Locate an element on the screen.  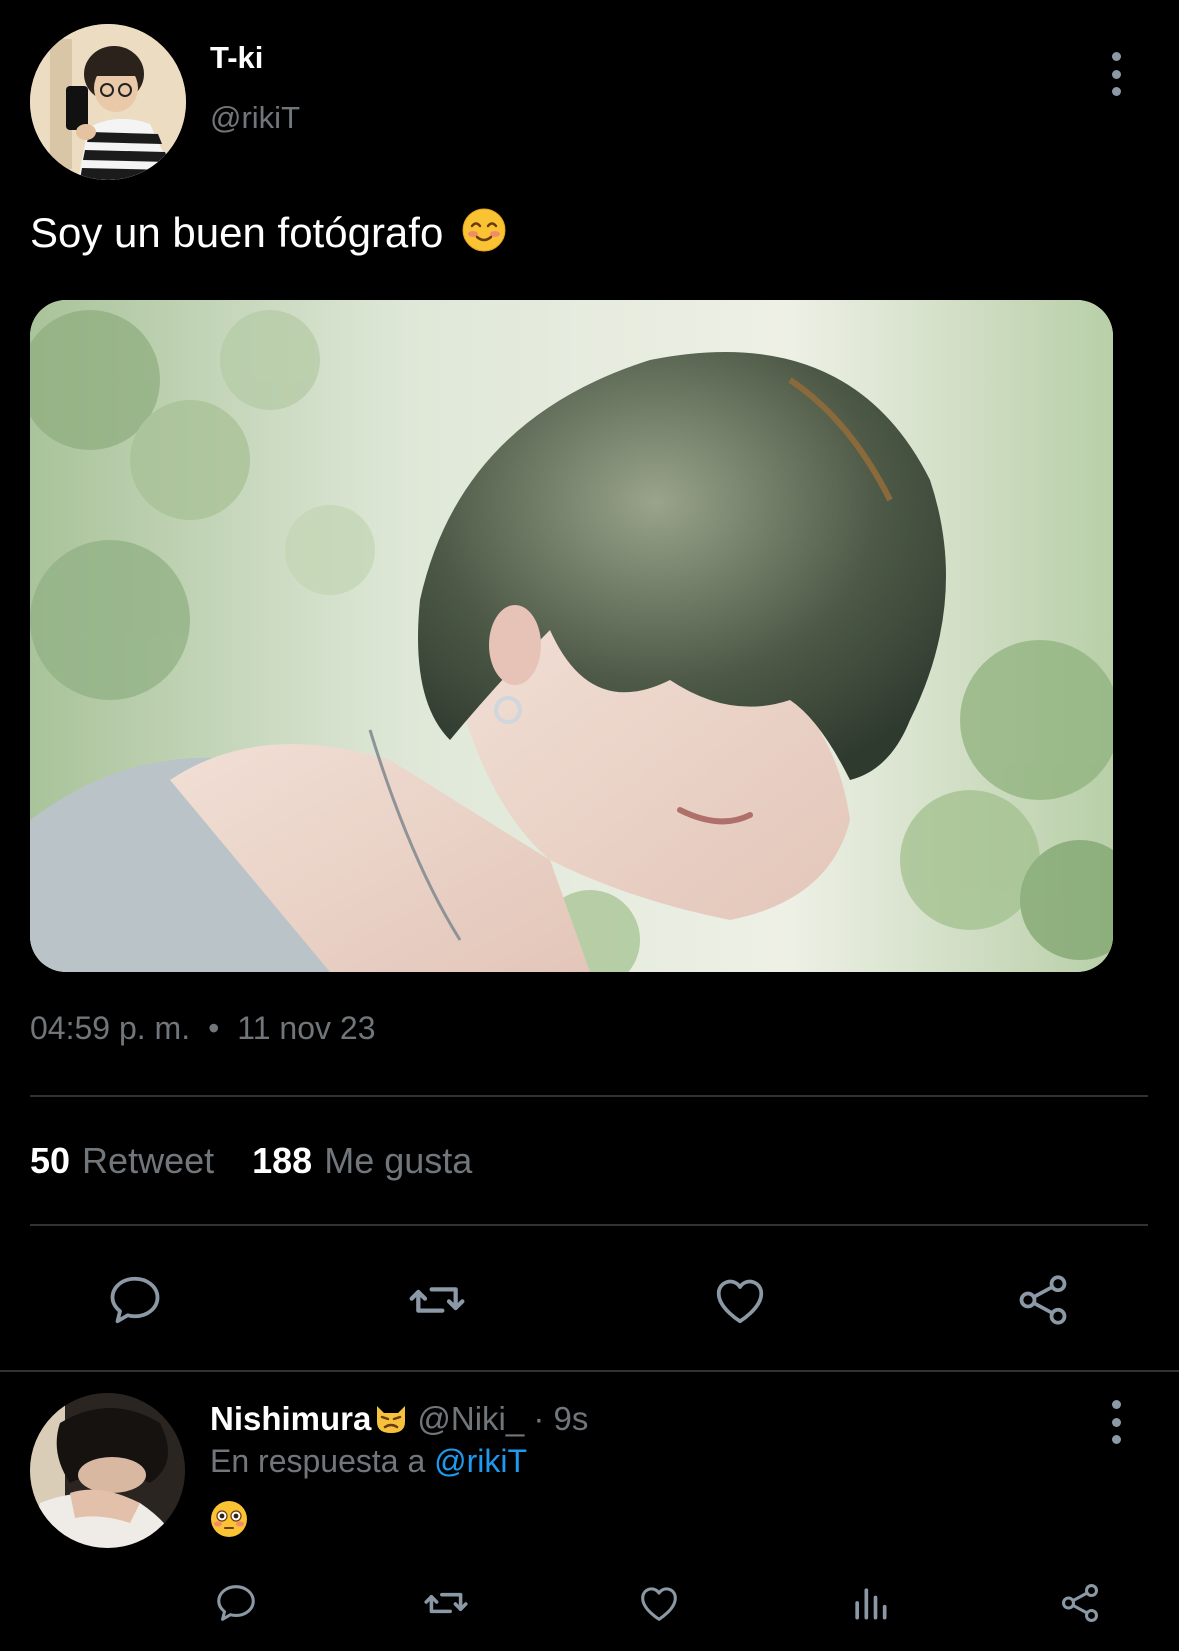
like-icon is located at coordinates (740, 1300).